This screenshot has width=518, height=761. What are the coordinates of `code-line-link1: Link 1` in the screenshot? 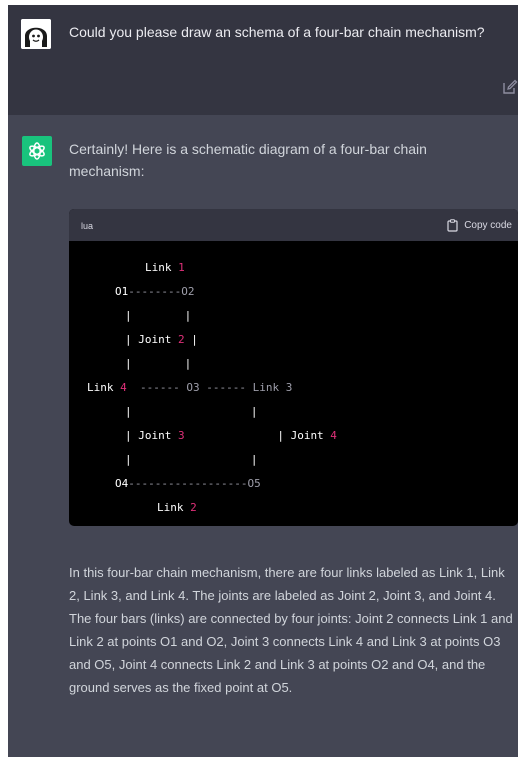 It's located at (165, 268).